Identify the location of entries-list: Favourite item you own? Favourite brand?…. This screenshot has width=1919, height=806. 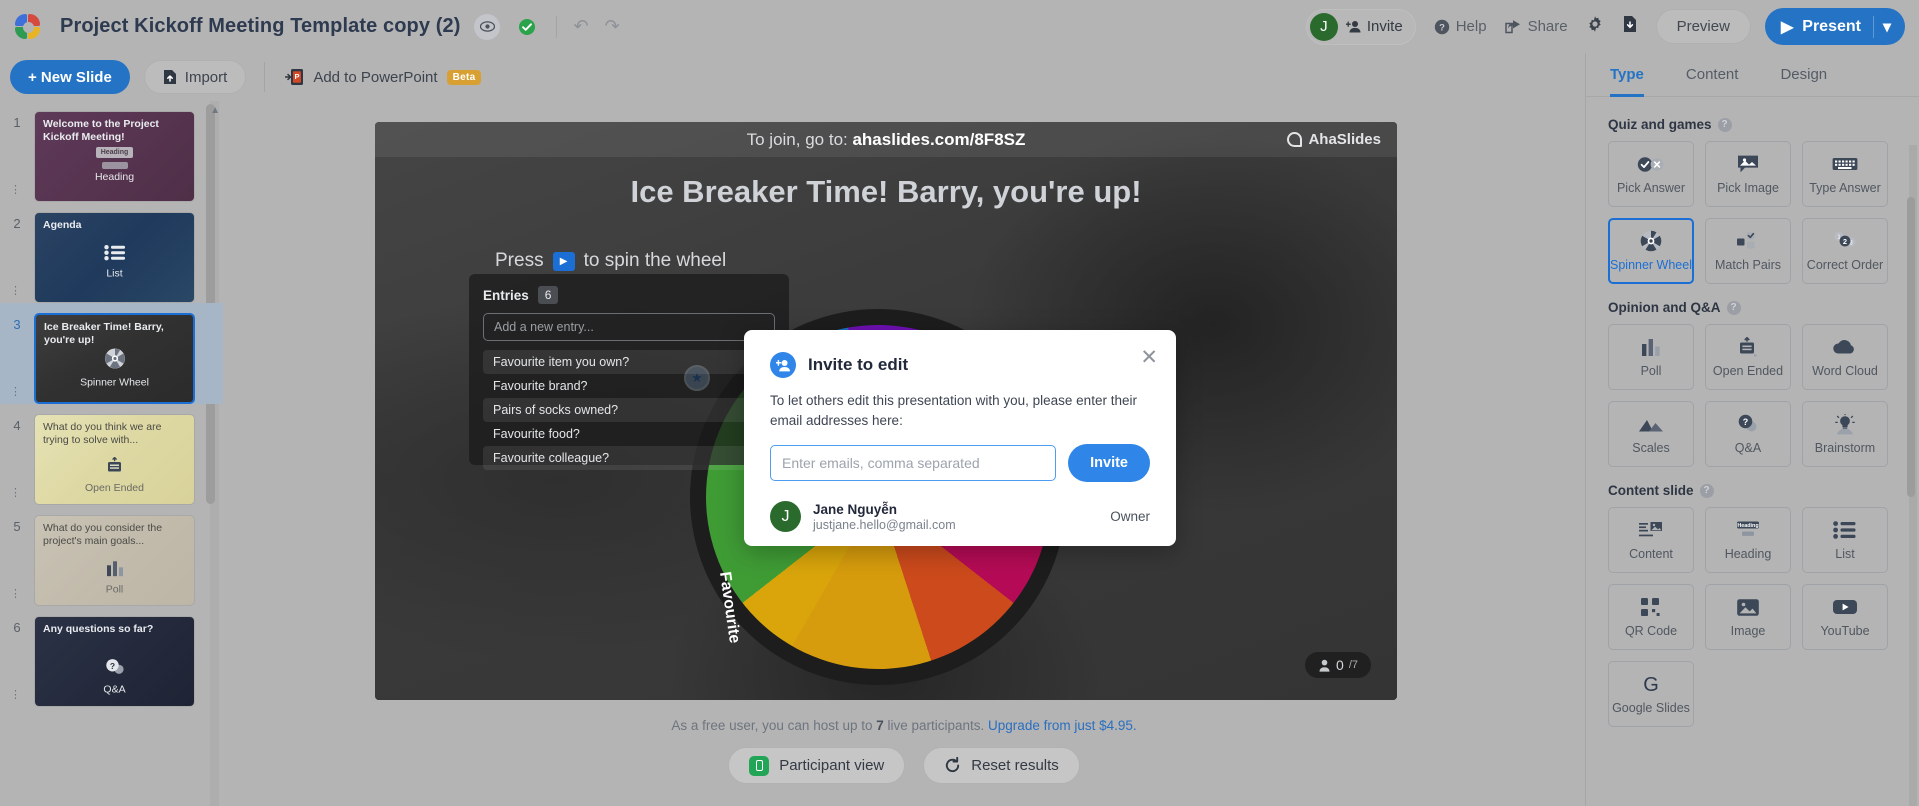
(629, 410).